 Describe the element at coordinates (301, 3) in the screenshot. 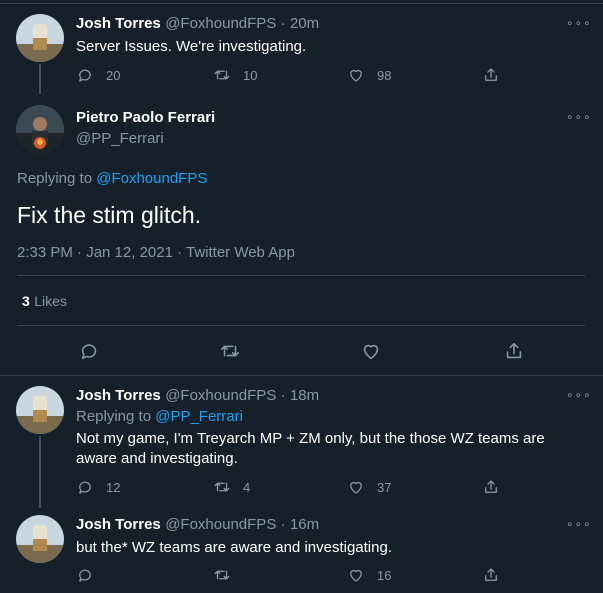

I see `top-separator` at that location.